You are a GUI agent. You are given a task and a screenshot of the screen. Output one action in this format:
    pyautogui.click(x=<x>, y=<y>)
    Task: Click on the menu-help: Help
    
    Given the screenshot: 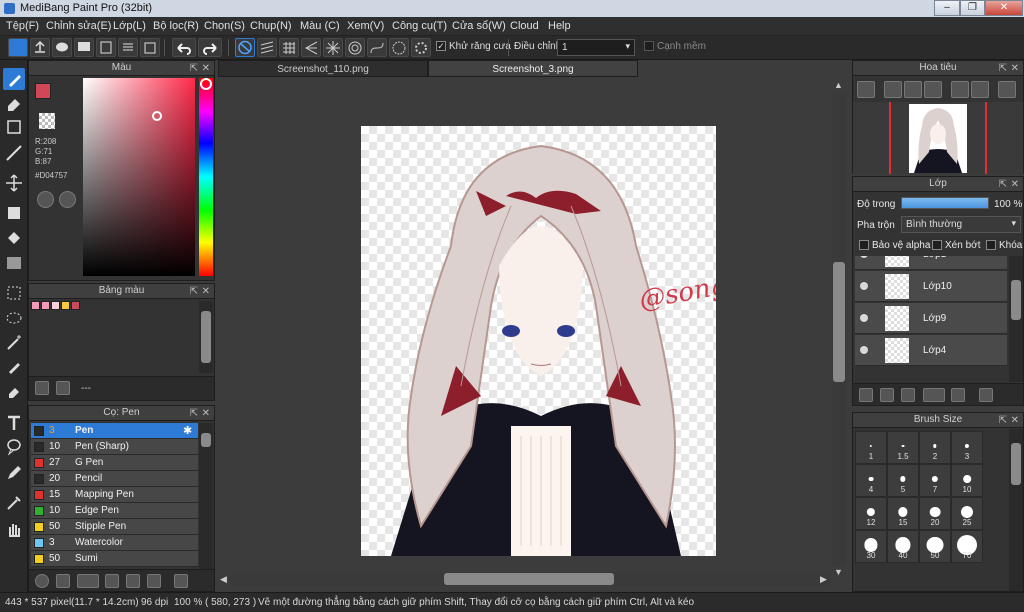 What is the action you would take?
    pyautogui.click(x=559, y=26)
    